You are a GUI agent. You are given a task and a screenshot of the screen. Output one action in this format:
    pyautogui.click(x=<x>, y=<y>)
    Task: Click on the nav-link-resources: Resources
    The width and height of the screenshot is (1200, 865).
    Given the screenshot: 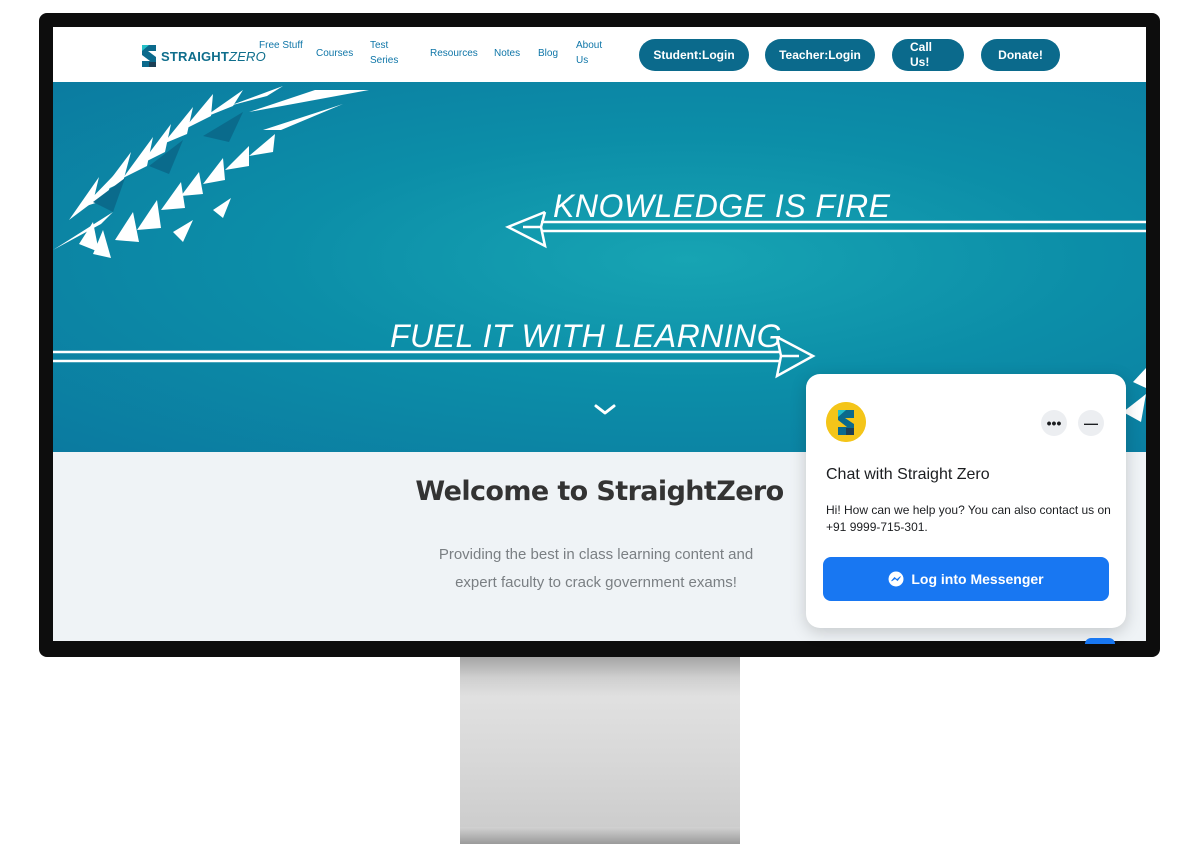 What is the action you would take?
    pyautogui.click(x=456, y=53)
    